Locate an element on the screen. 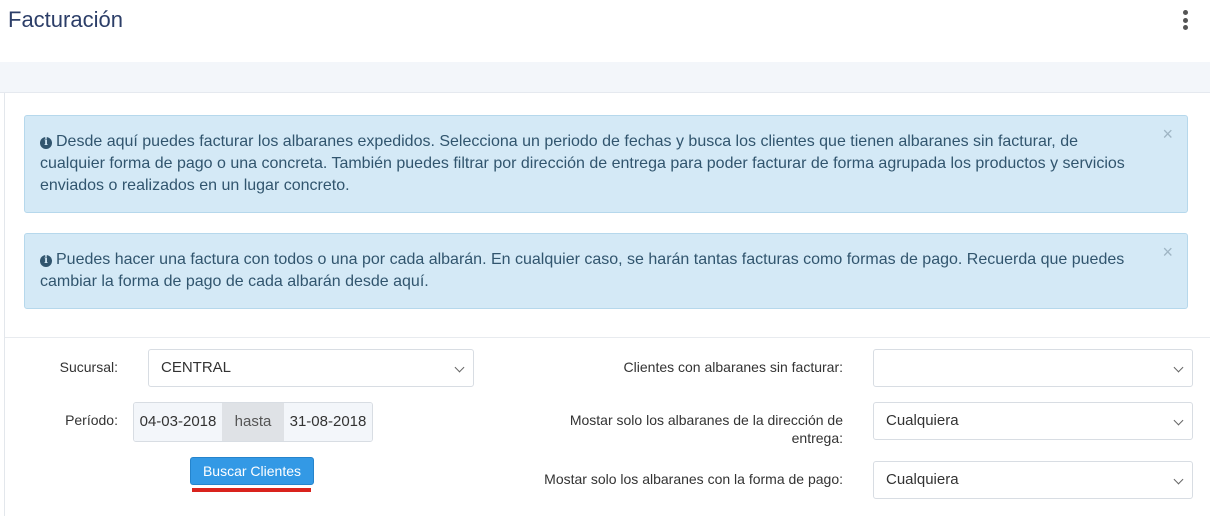 The width and height of the screenshot is (1210, 516). divider is located at coordinates (607, 337).